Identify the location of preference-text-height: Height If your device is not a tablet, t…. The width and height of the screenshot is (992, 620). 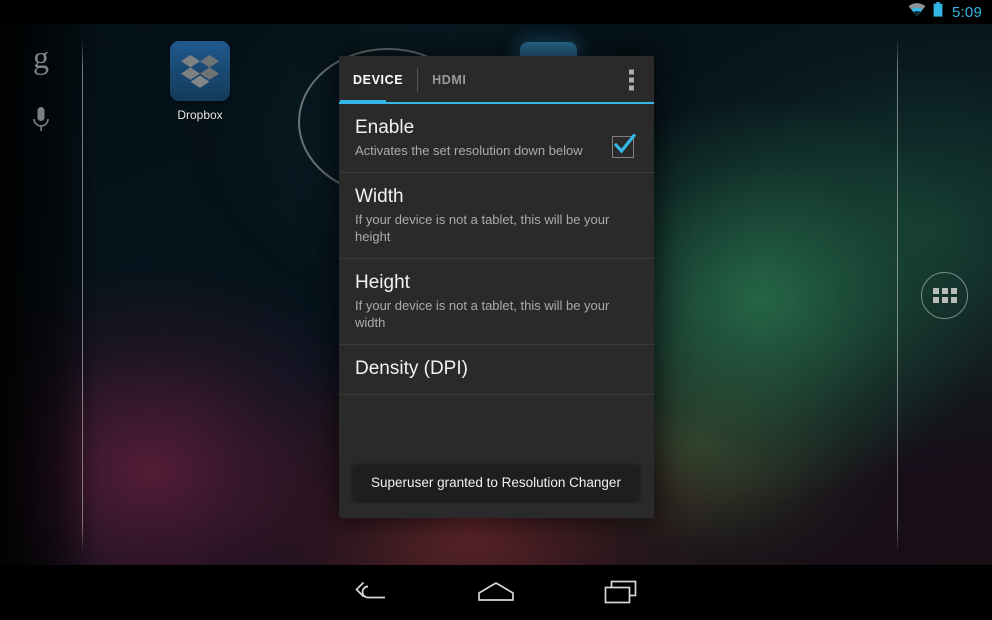
(496, 301).